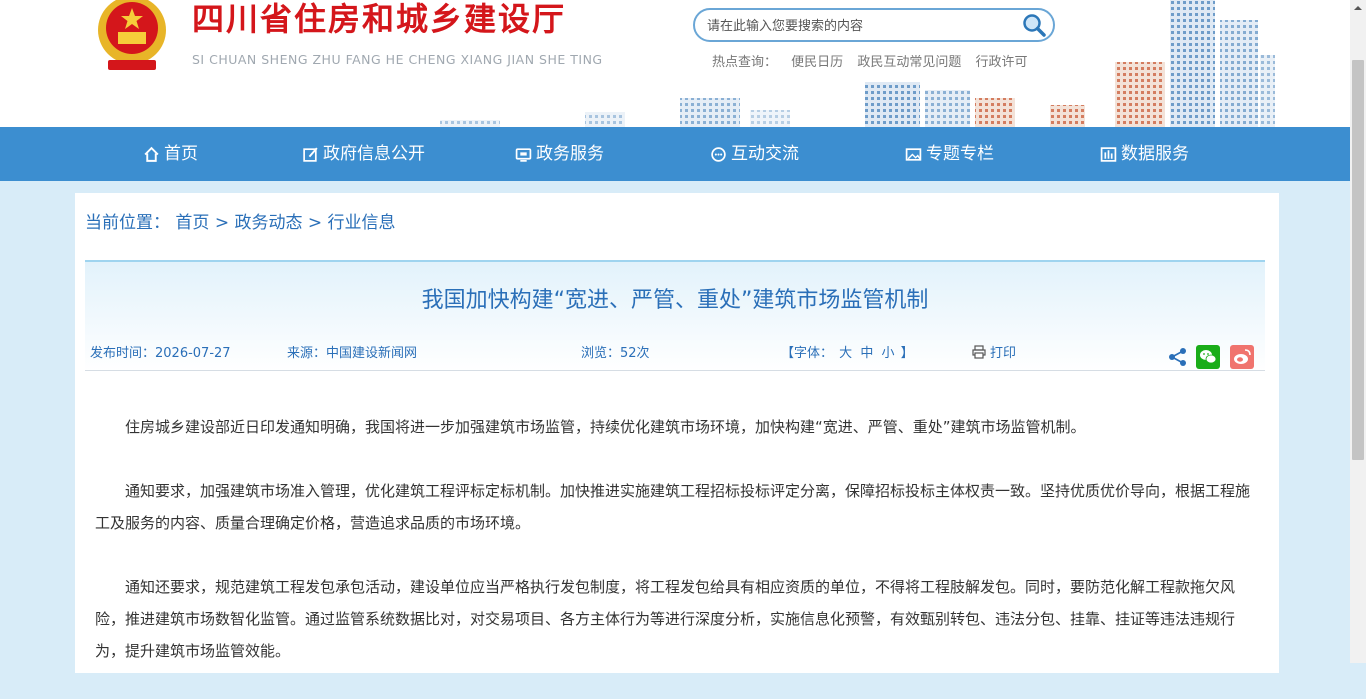 The image size is (1366, 699). Describe the element at coordinates (268, 223) in the screenshot. I see `breadcrumb-news: 政务动态` at that location.